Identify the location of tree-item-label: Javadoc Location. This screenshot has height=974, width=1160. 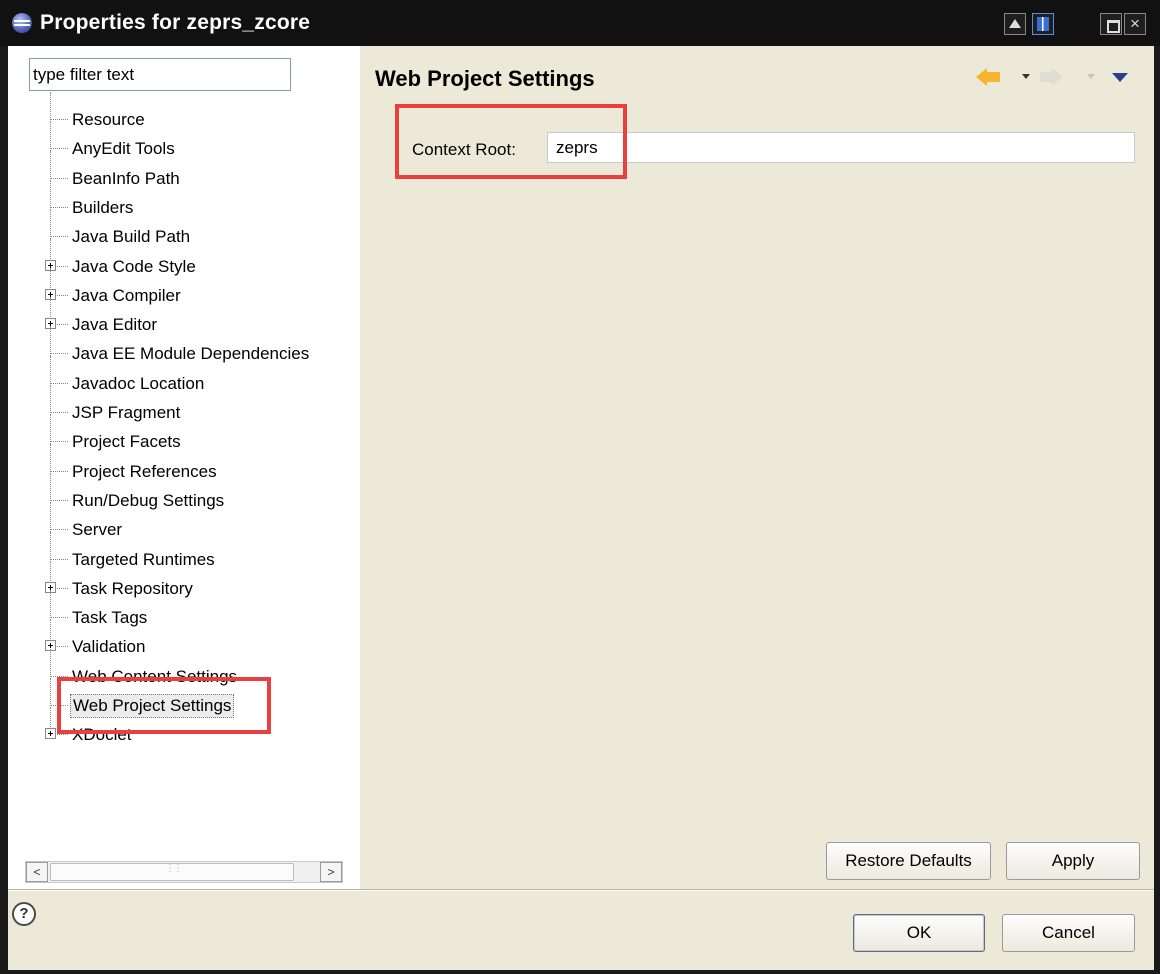
(138, 383).